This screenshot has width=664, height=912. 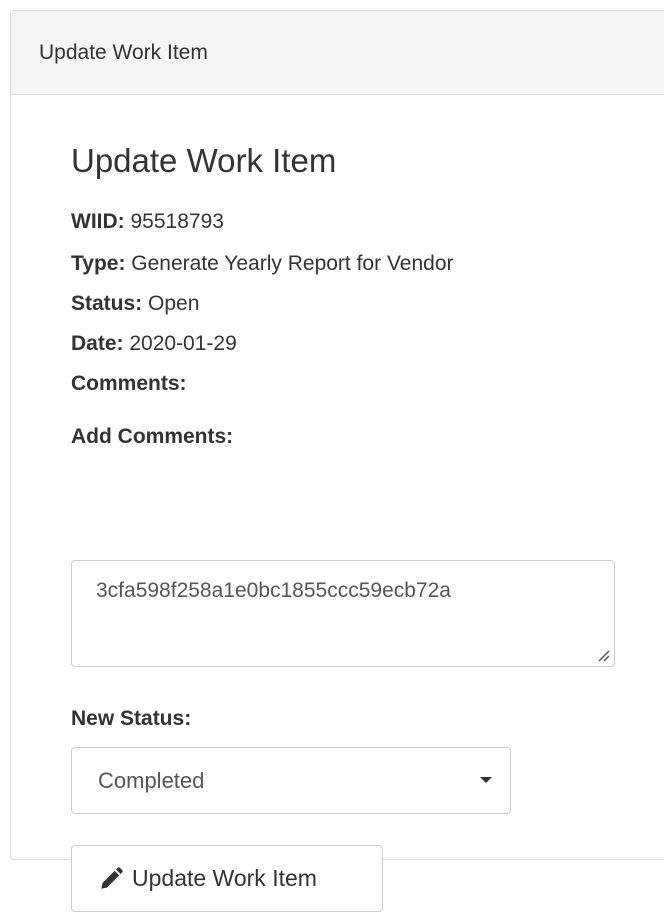 I want to click on caret-down-icon, so click(x=486, y=780).